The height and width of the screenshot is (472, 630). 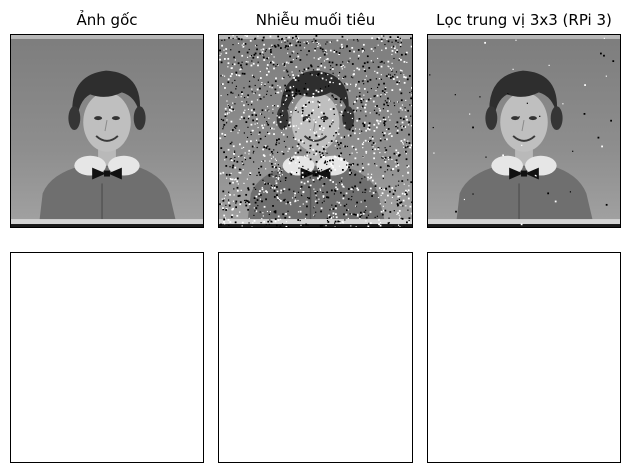 I want to click on portrait-noisy-image, so click(x=315, y=131).